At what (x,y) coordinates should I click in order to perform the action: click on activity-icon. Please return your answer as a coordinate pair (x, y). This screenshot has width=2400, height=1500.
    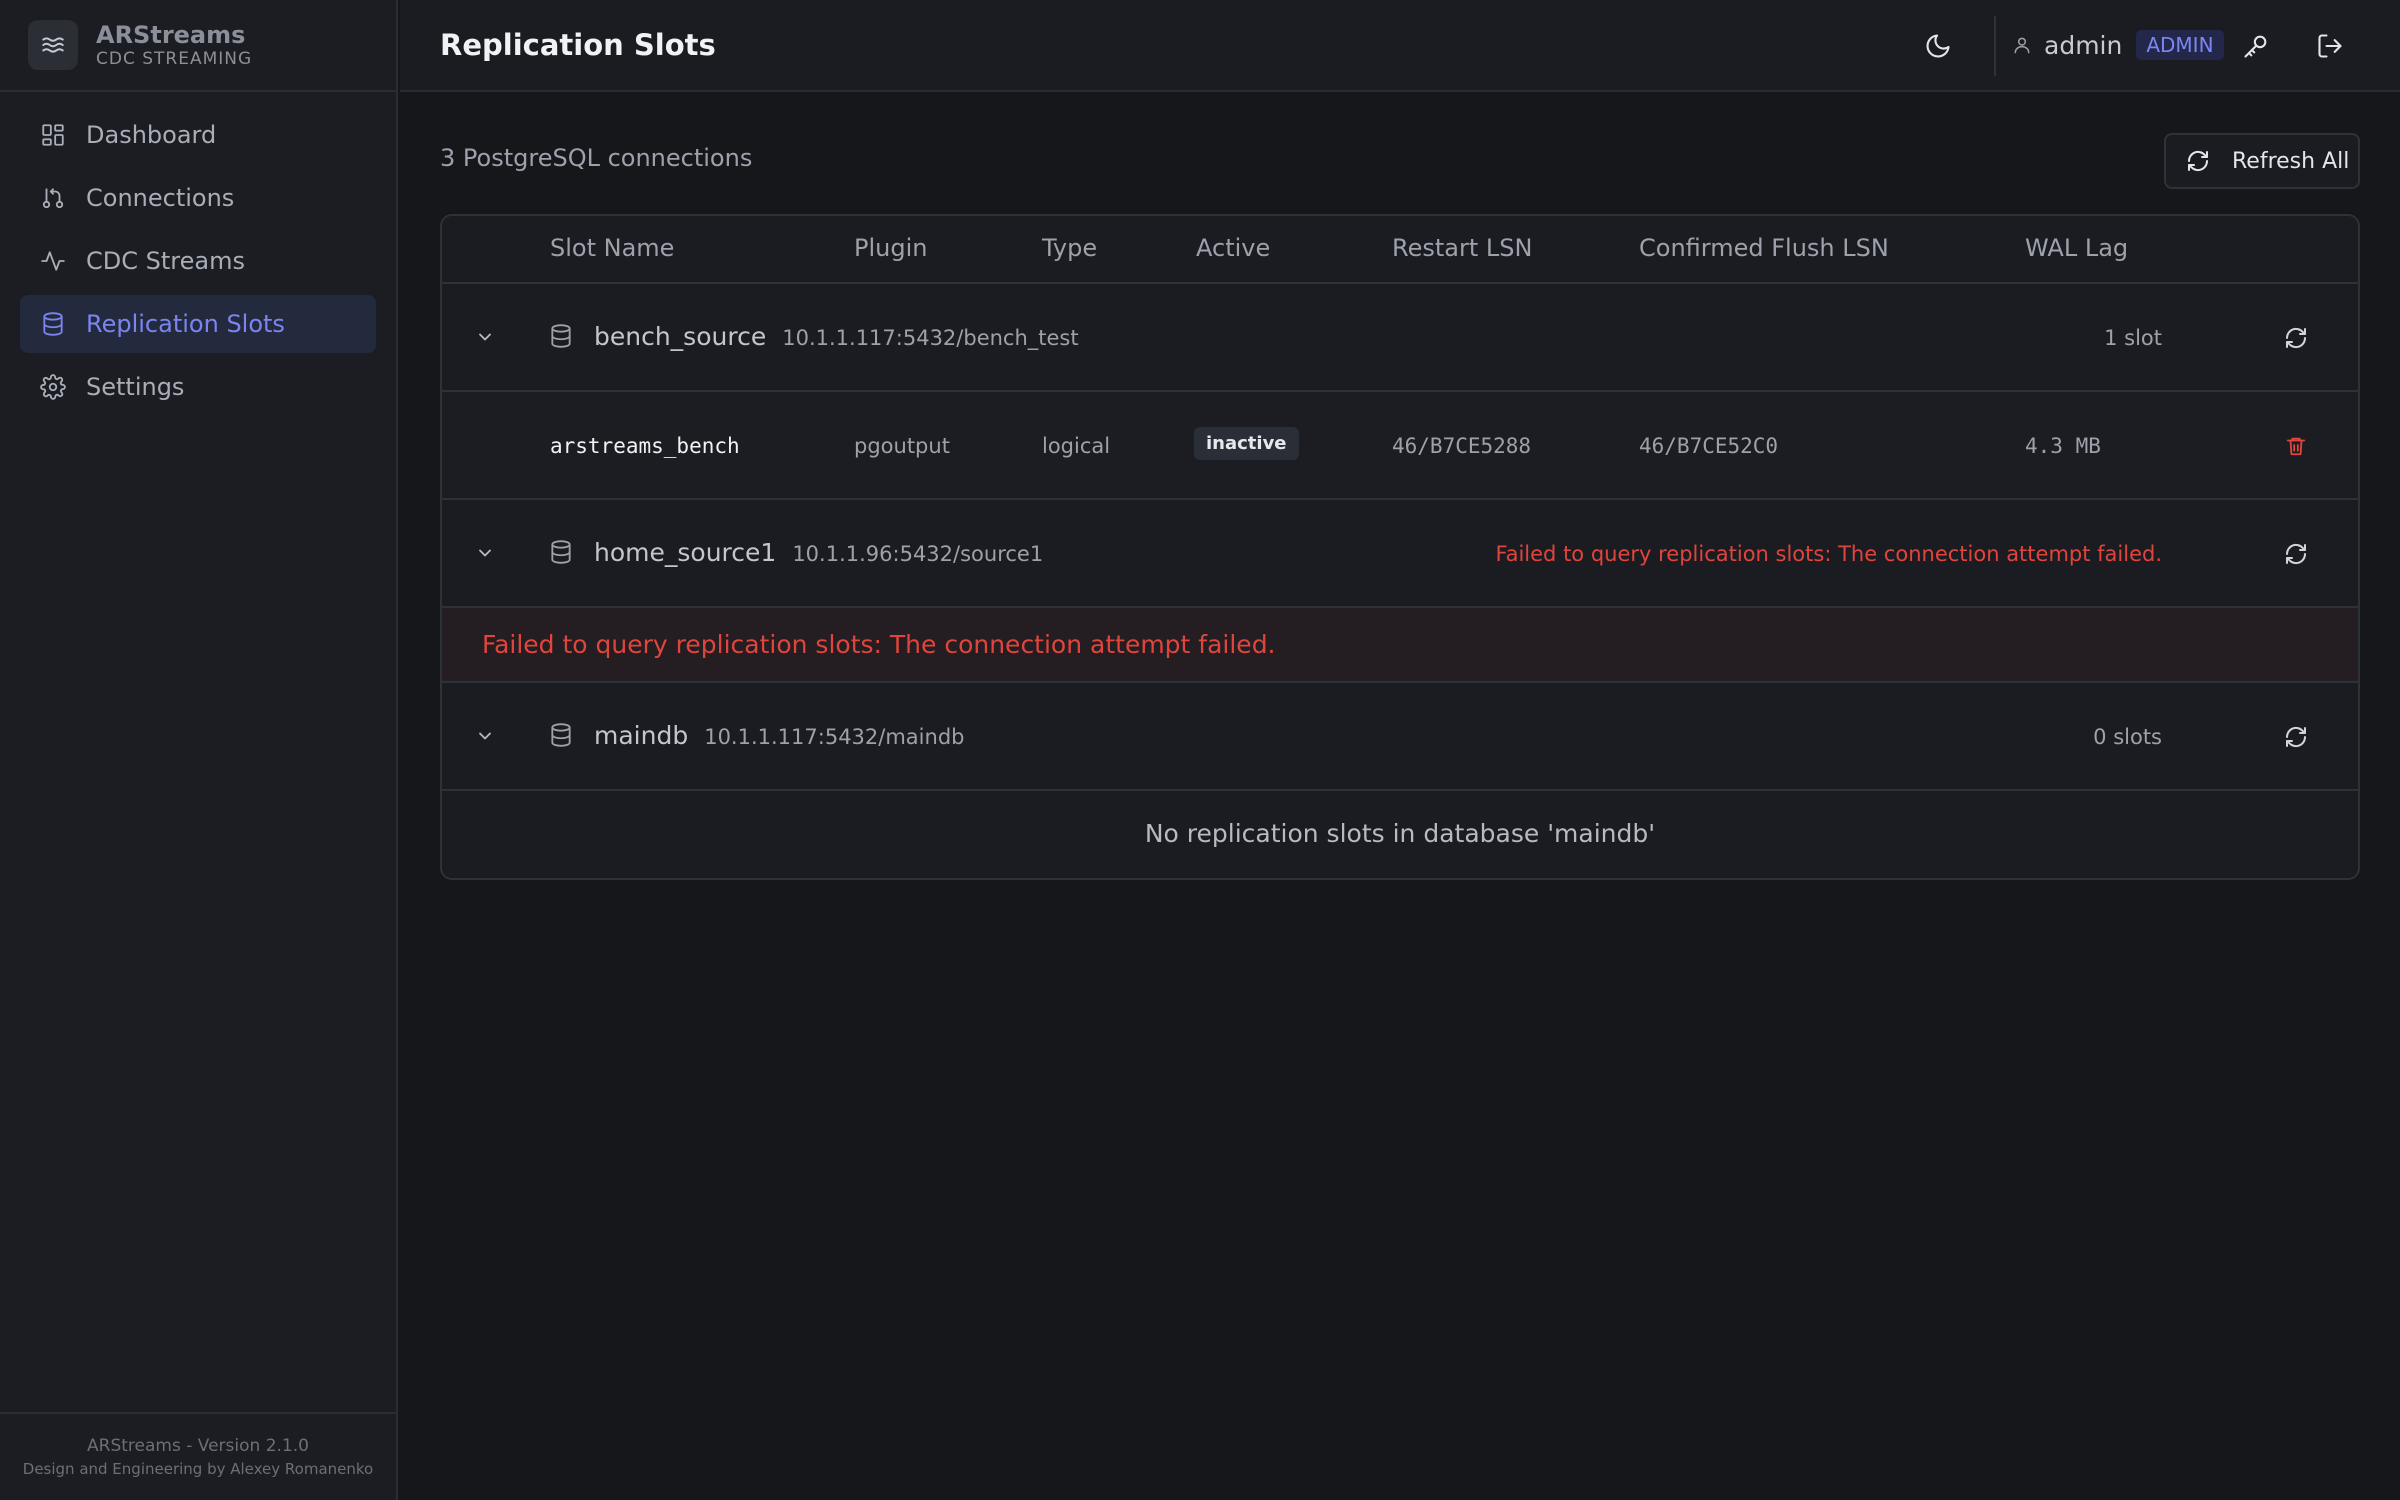
    Looking at the image, I should click on (53, 261).